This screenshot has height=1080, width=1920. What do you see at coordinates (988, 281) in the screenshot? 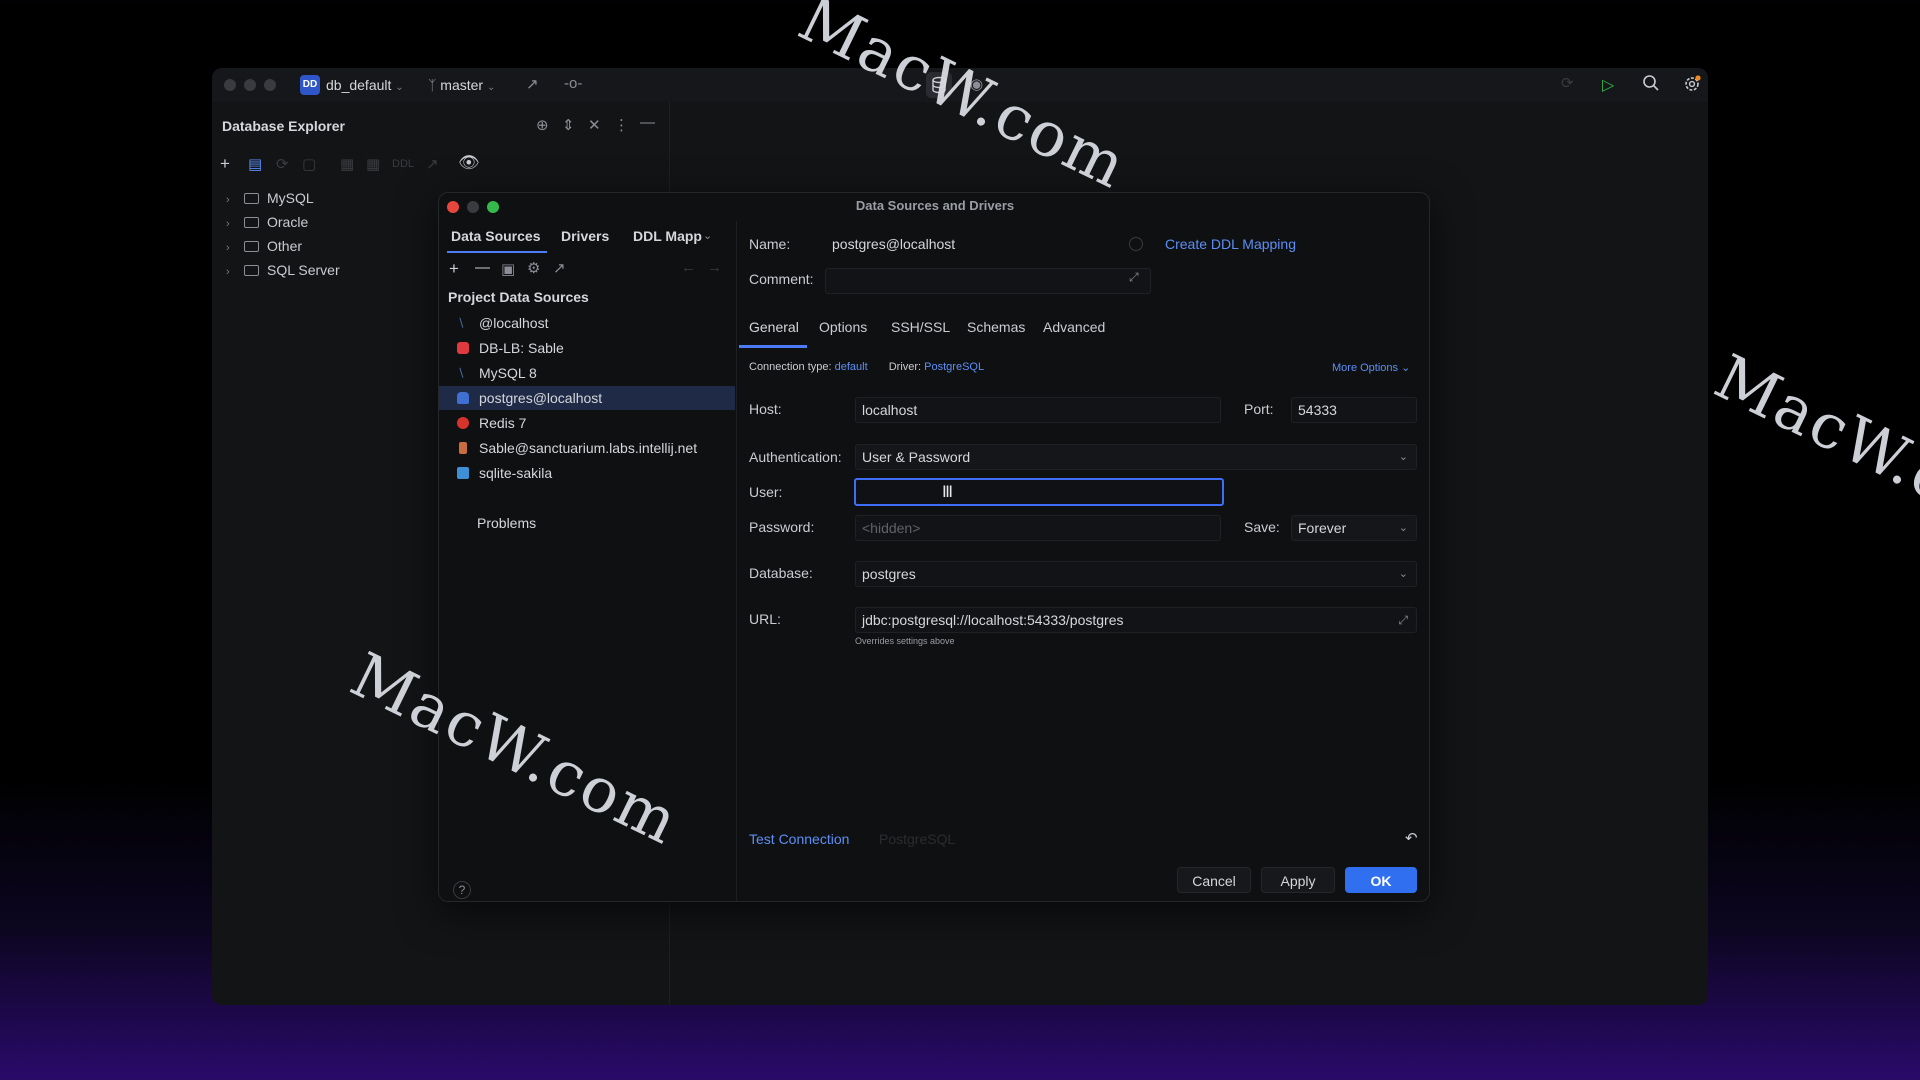
I see `comment-field` at bounding box center [988, 281].